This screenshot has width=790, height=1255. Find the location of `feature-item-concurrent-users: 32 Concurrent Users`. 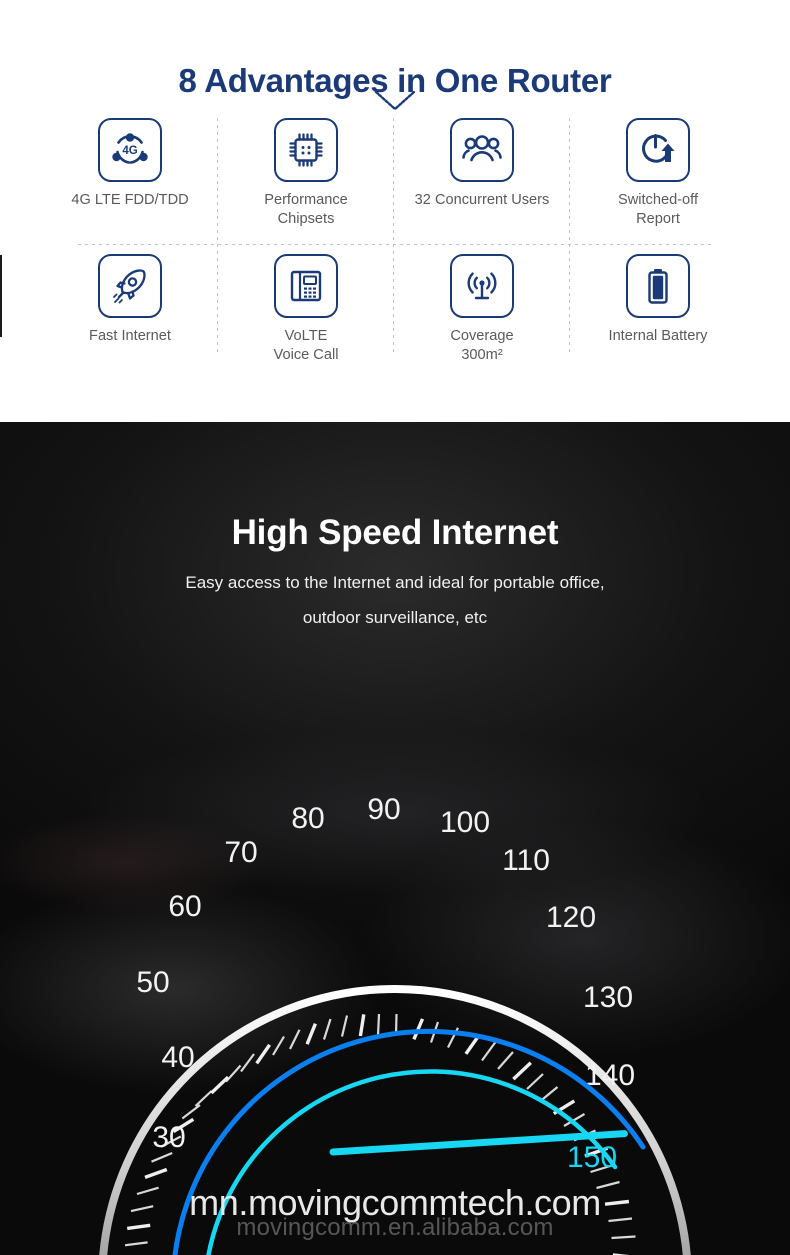

feature-item-concurrent-users: 32 Concurrent Users is located at coordinates (482, 164).